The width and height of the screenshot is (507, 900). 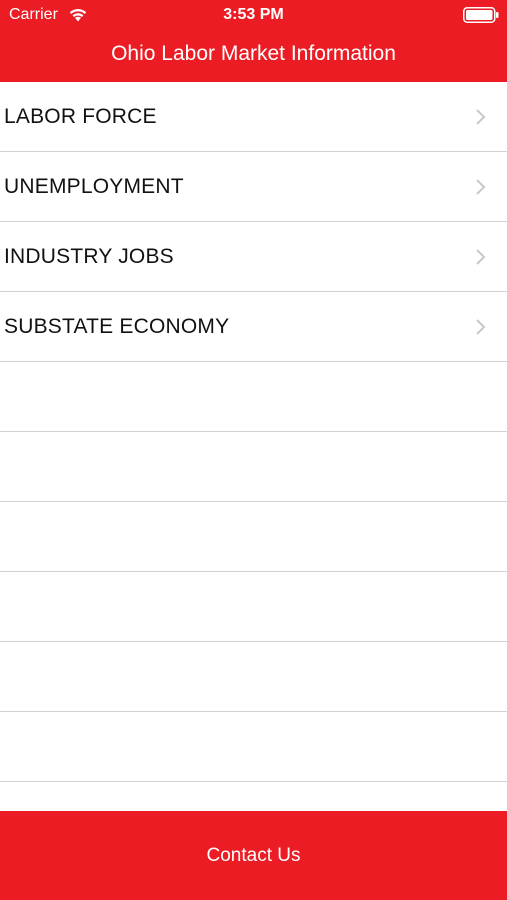 I want to click on contact-us-label: Contact Us, so click(x=253, y=855).